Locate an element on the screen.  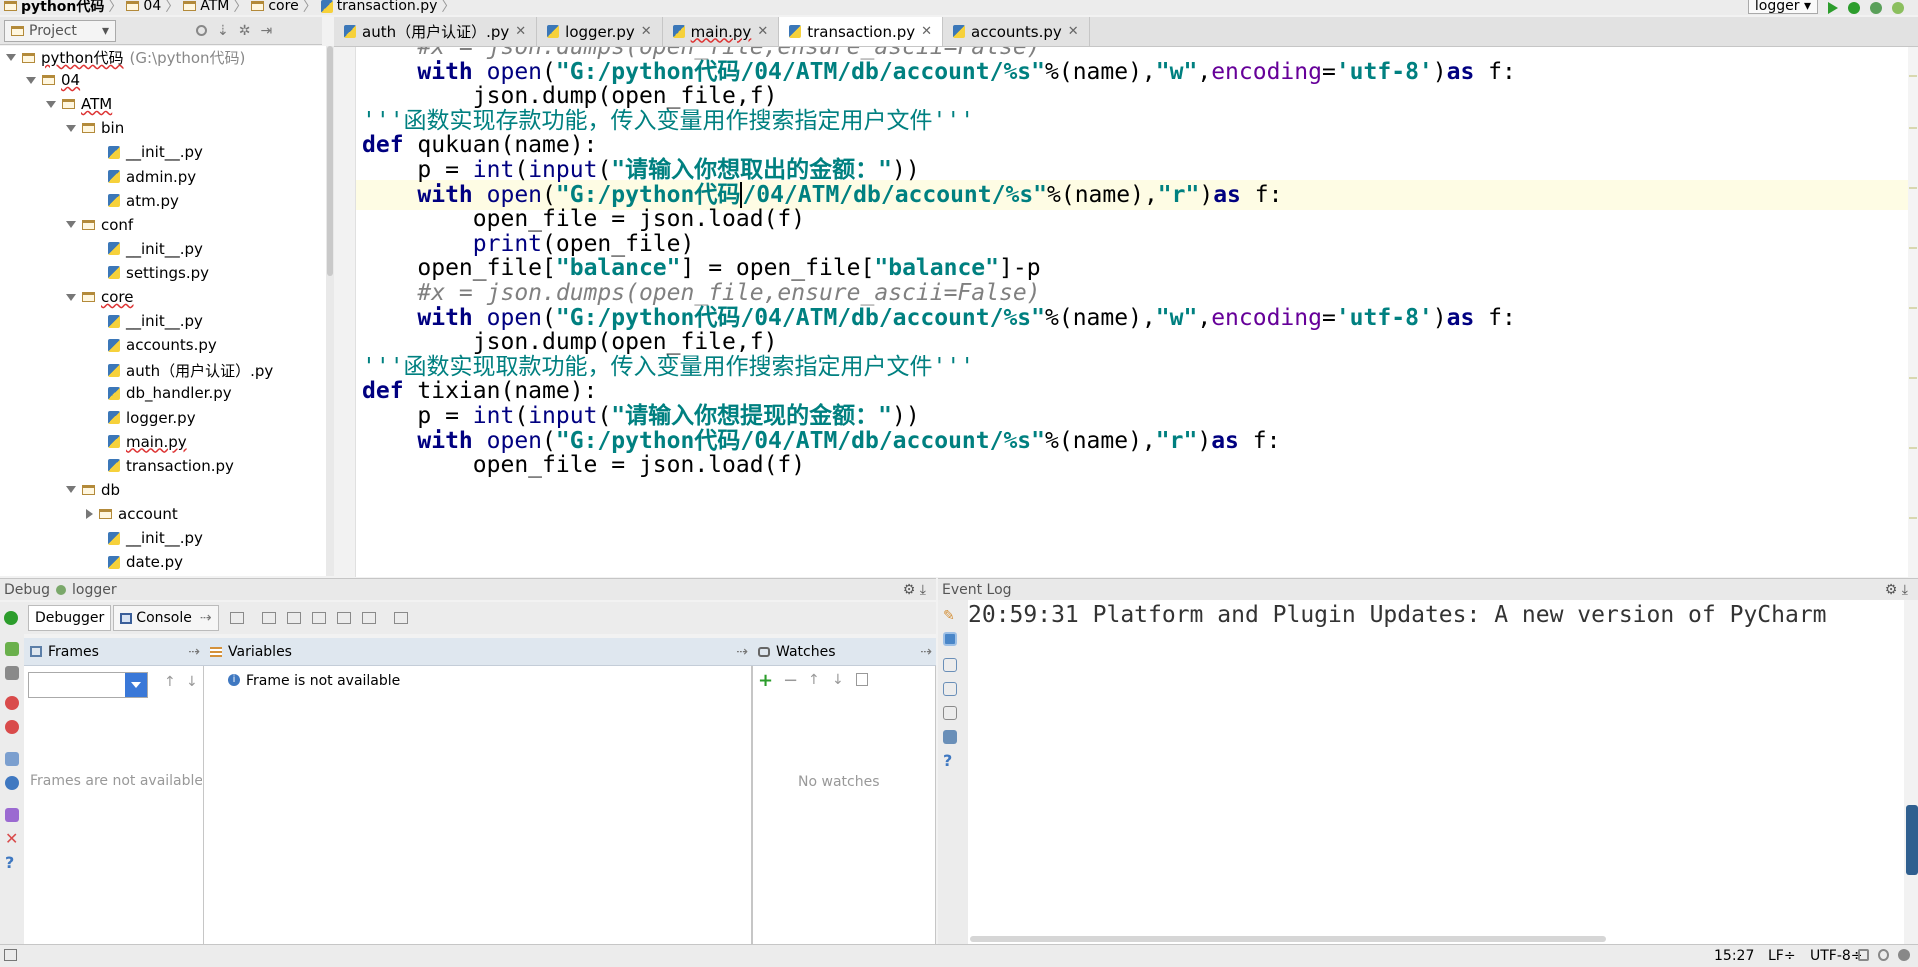
inspector-icon is located at coordinates (1883, 955).